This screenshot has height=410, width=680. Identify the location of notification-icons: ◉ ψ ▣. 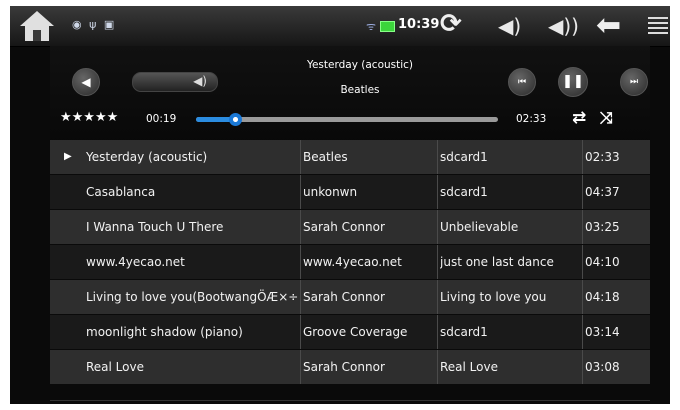
(94, 24).